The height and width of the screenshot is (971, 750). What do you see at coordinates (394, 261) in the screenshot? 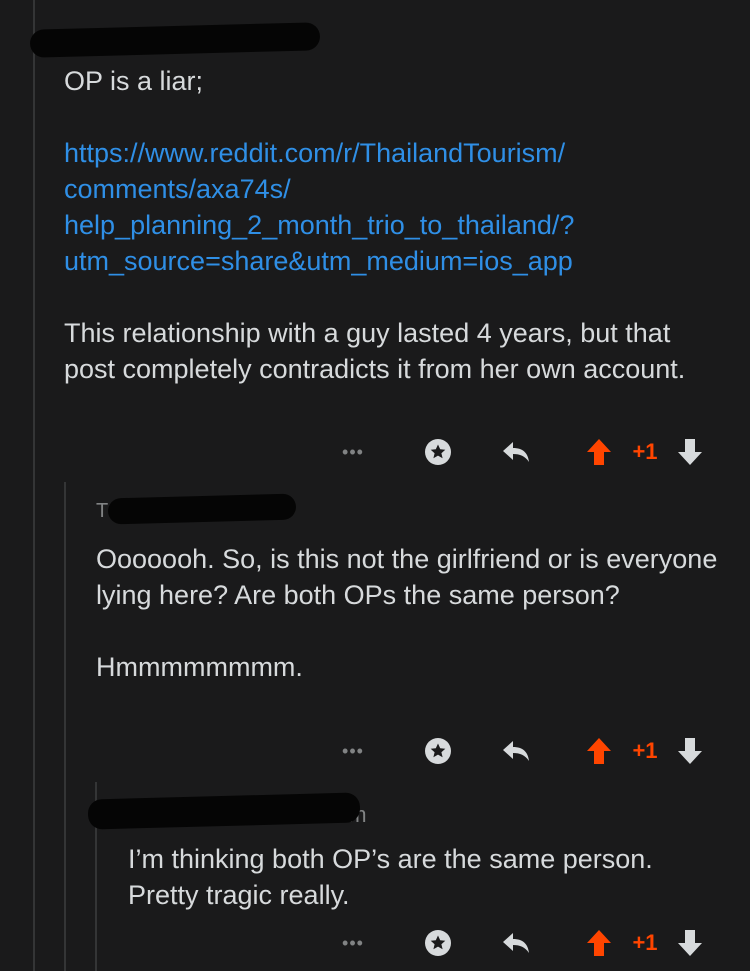
I see `link-line: utm_source=share&utm_medium=ios_app` at bounding box center [394, 261].